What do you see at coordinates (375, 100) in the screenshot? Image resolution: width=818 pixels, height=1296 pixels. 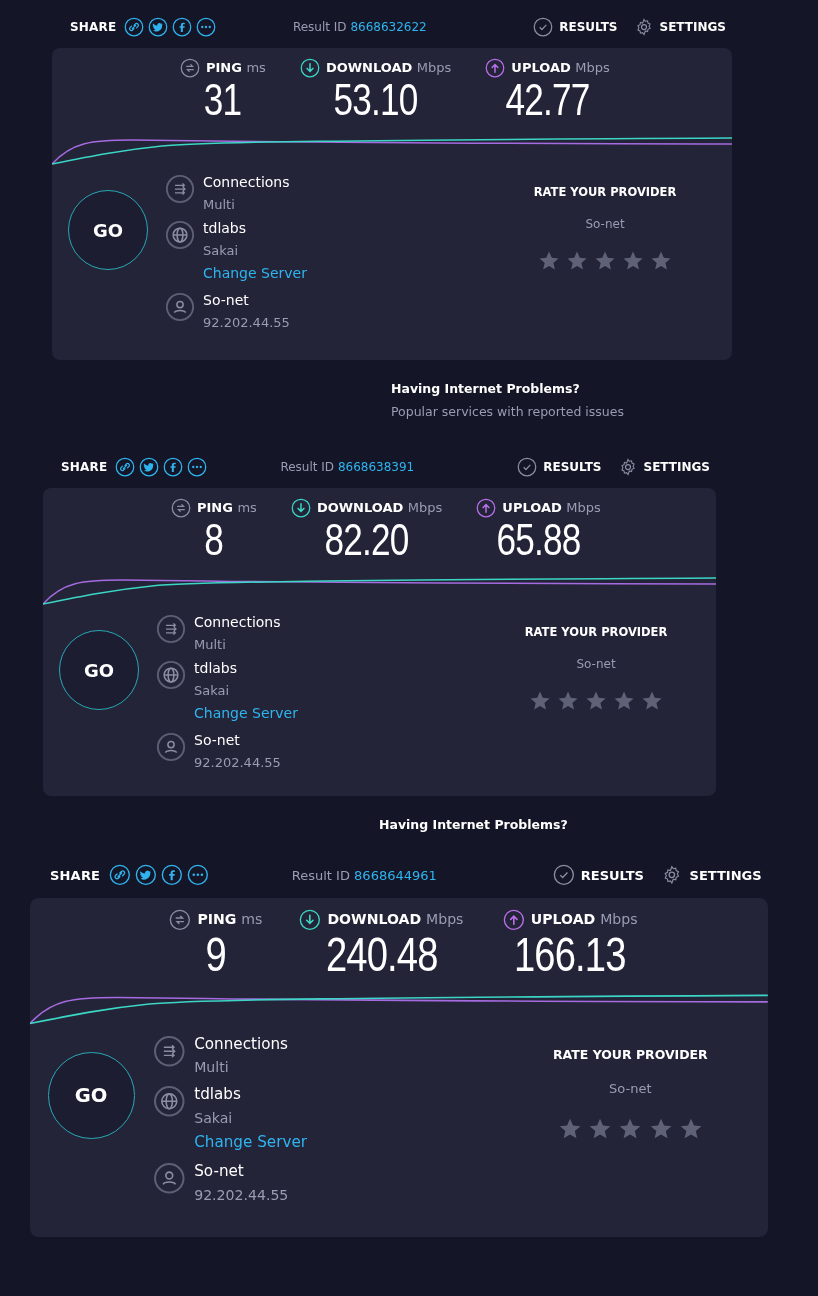 I see `metric-value: 53.10` at bounding box center [375, 100].